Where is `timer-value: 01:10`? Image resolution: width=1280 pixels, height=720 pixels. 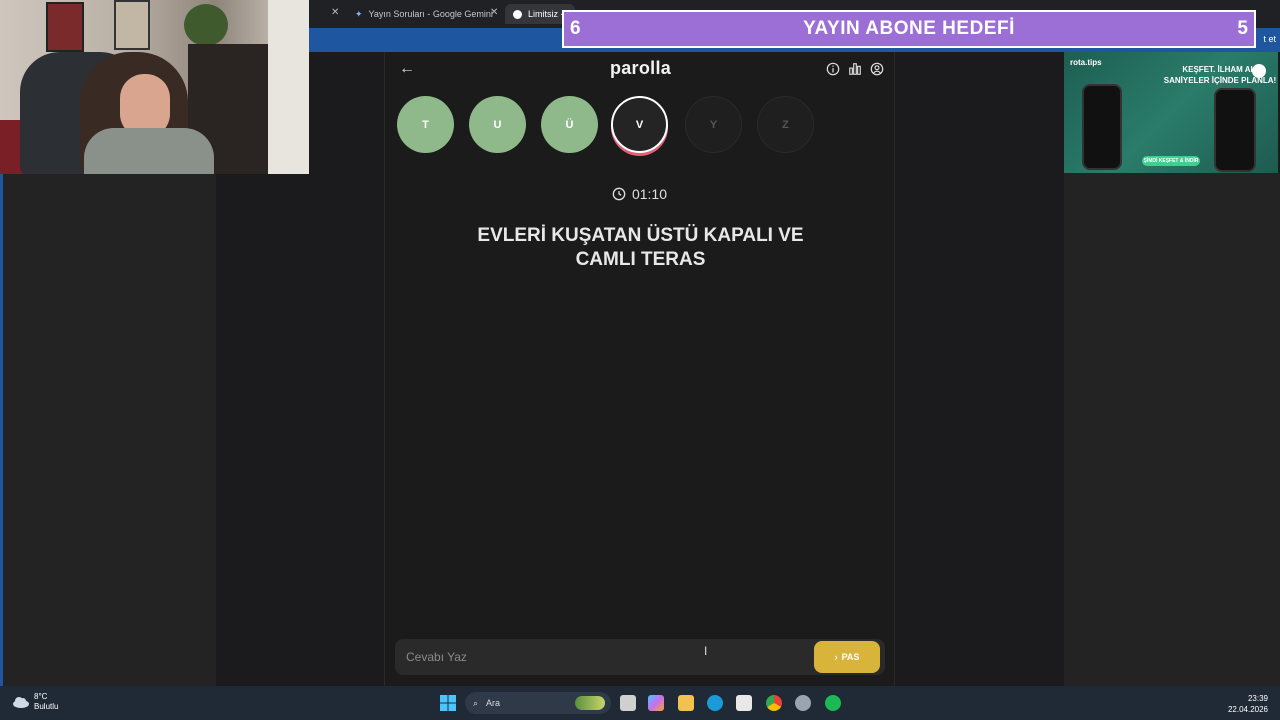 timer-value: 01:10 is located at coordinates (649, 194).